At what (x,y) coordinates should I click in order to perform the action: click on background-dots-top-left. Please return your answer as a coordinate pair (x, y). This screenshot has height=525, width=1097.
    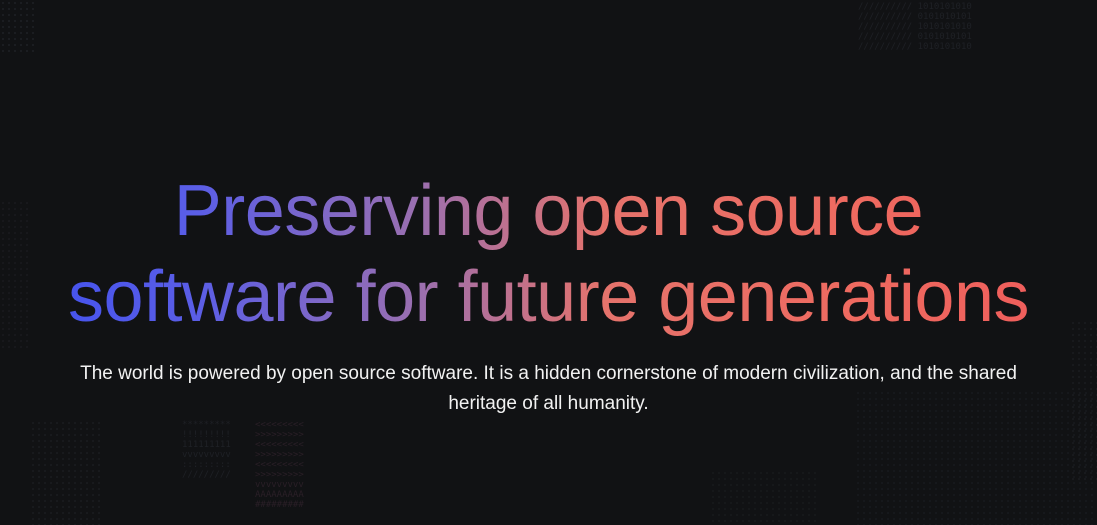
    Looking at the image, I should click on (17, 26).